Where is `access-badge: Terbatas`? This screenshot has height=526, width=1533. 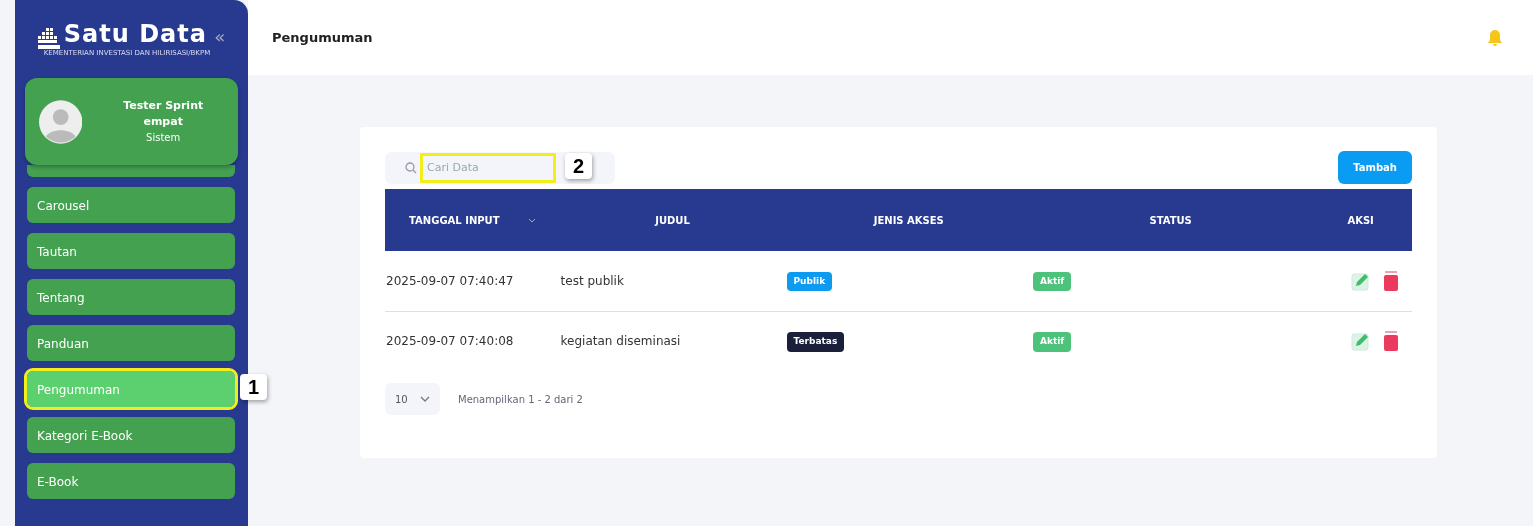 access-badge: Terbatas is located at coordinates (815, 342).